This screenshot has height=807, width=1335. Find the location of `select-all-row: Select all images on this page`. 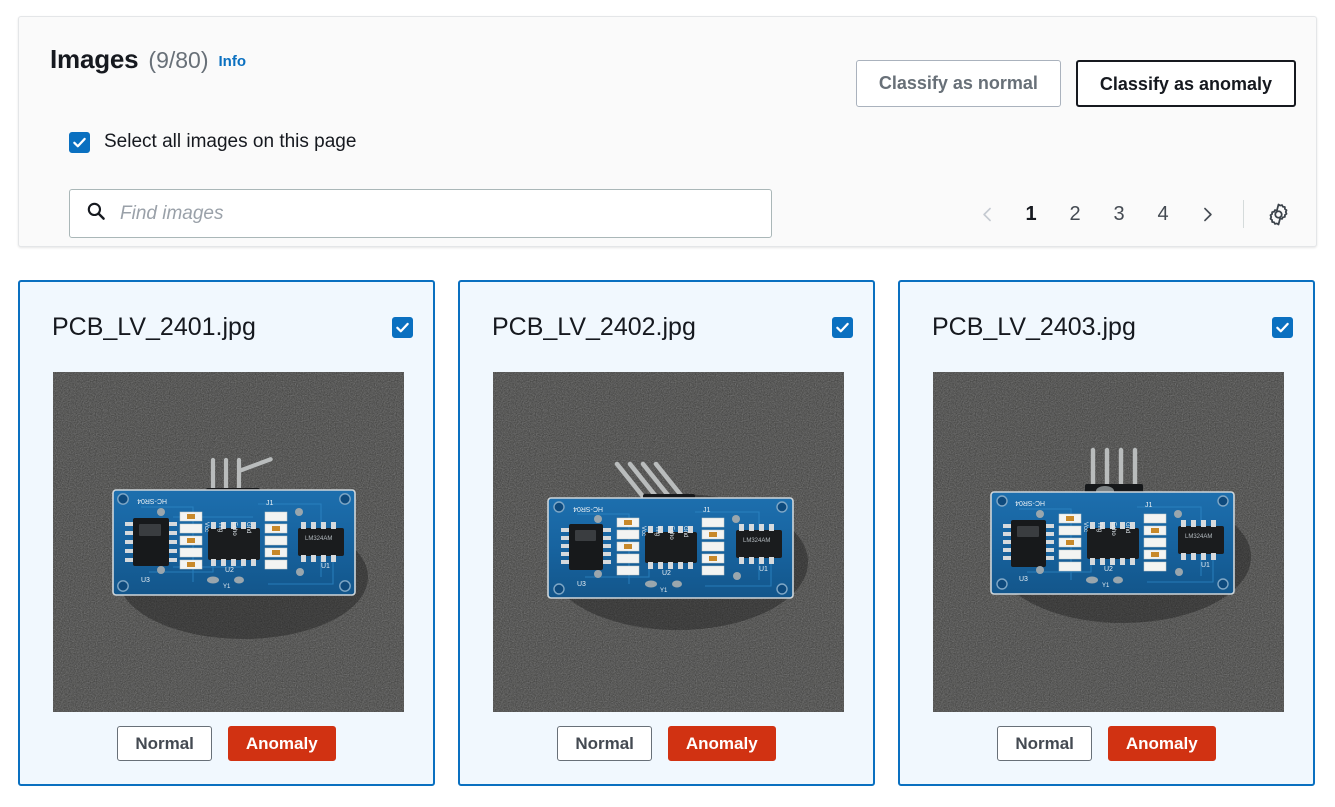

select-all-row: Select all images on this page is located at coordinates (212, 142).